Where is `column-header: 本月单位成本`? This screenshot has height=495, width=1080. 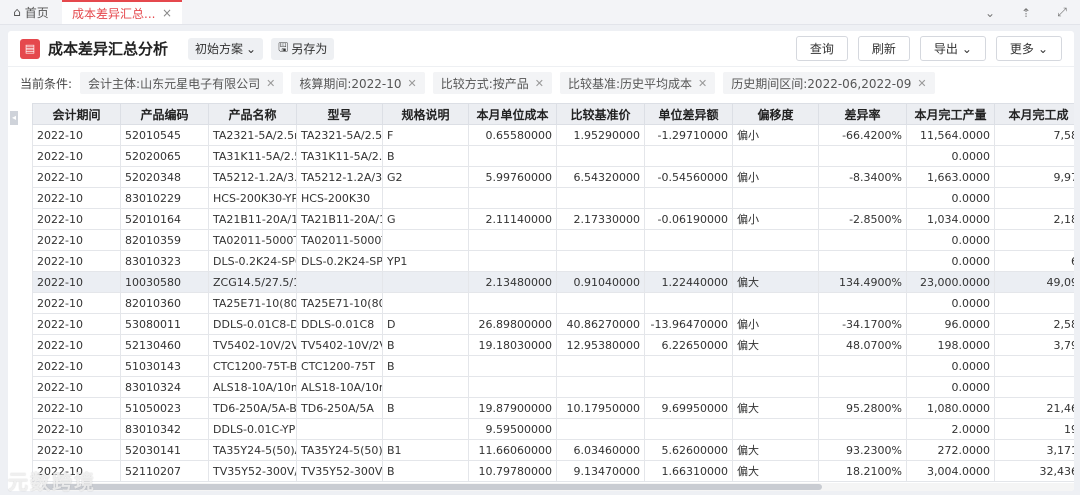 column-header: 本月单位成本 is located at coordinates (512, 114).